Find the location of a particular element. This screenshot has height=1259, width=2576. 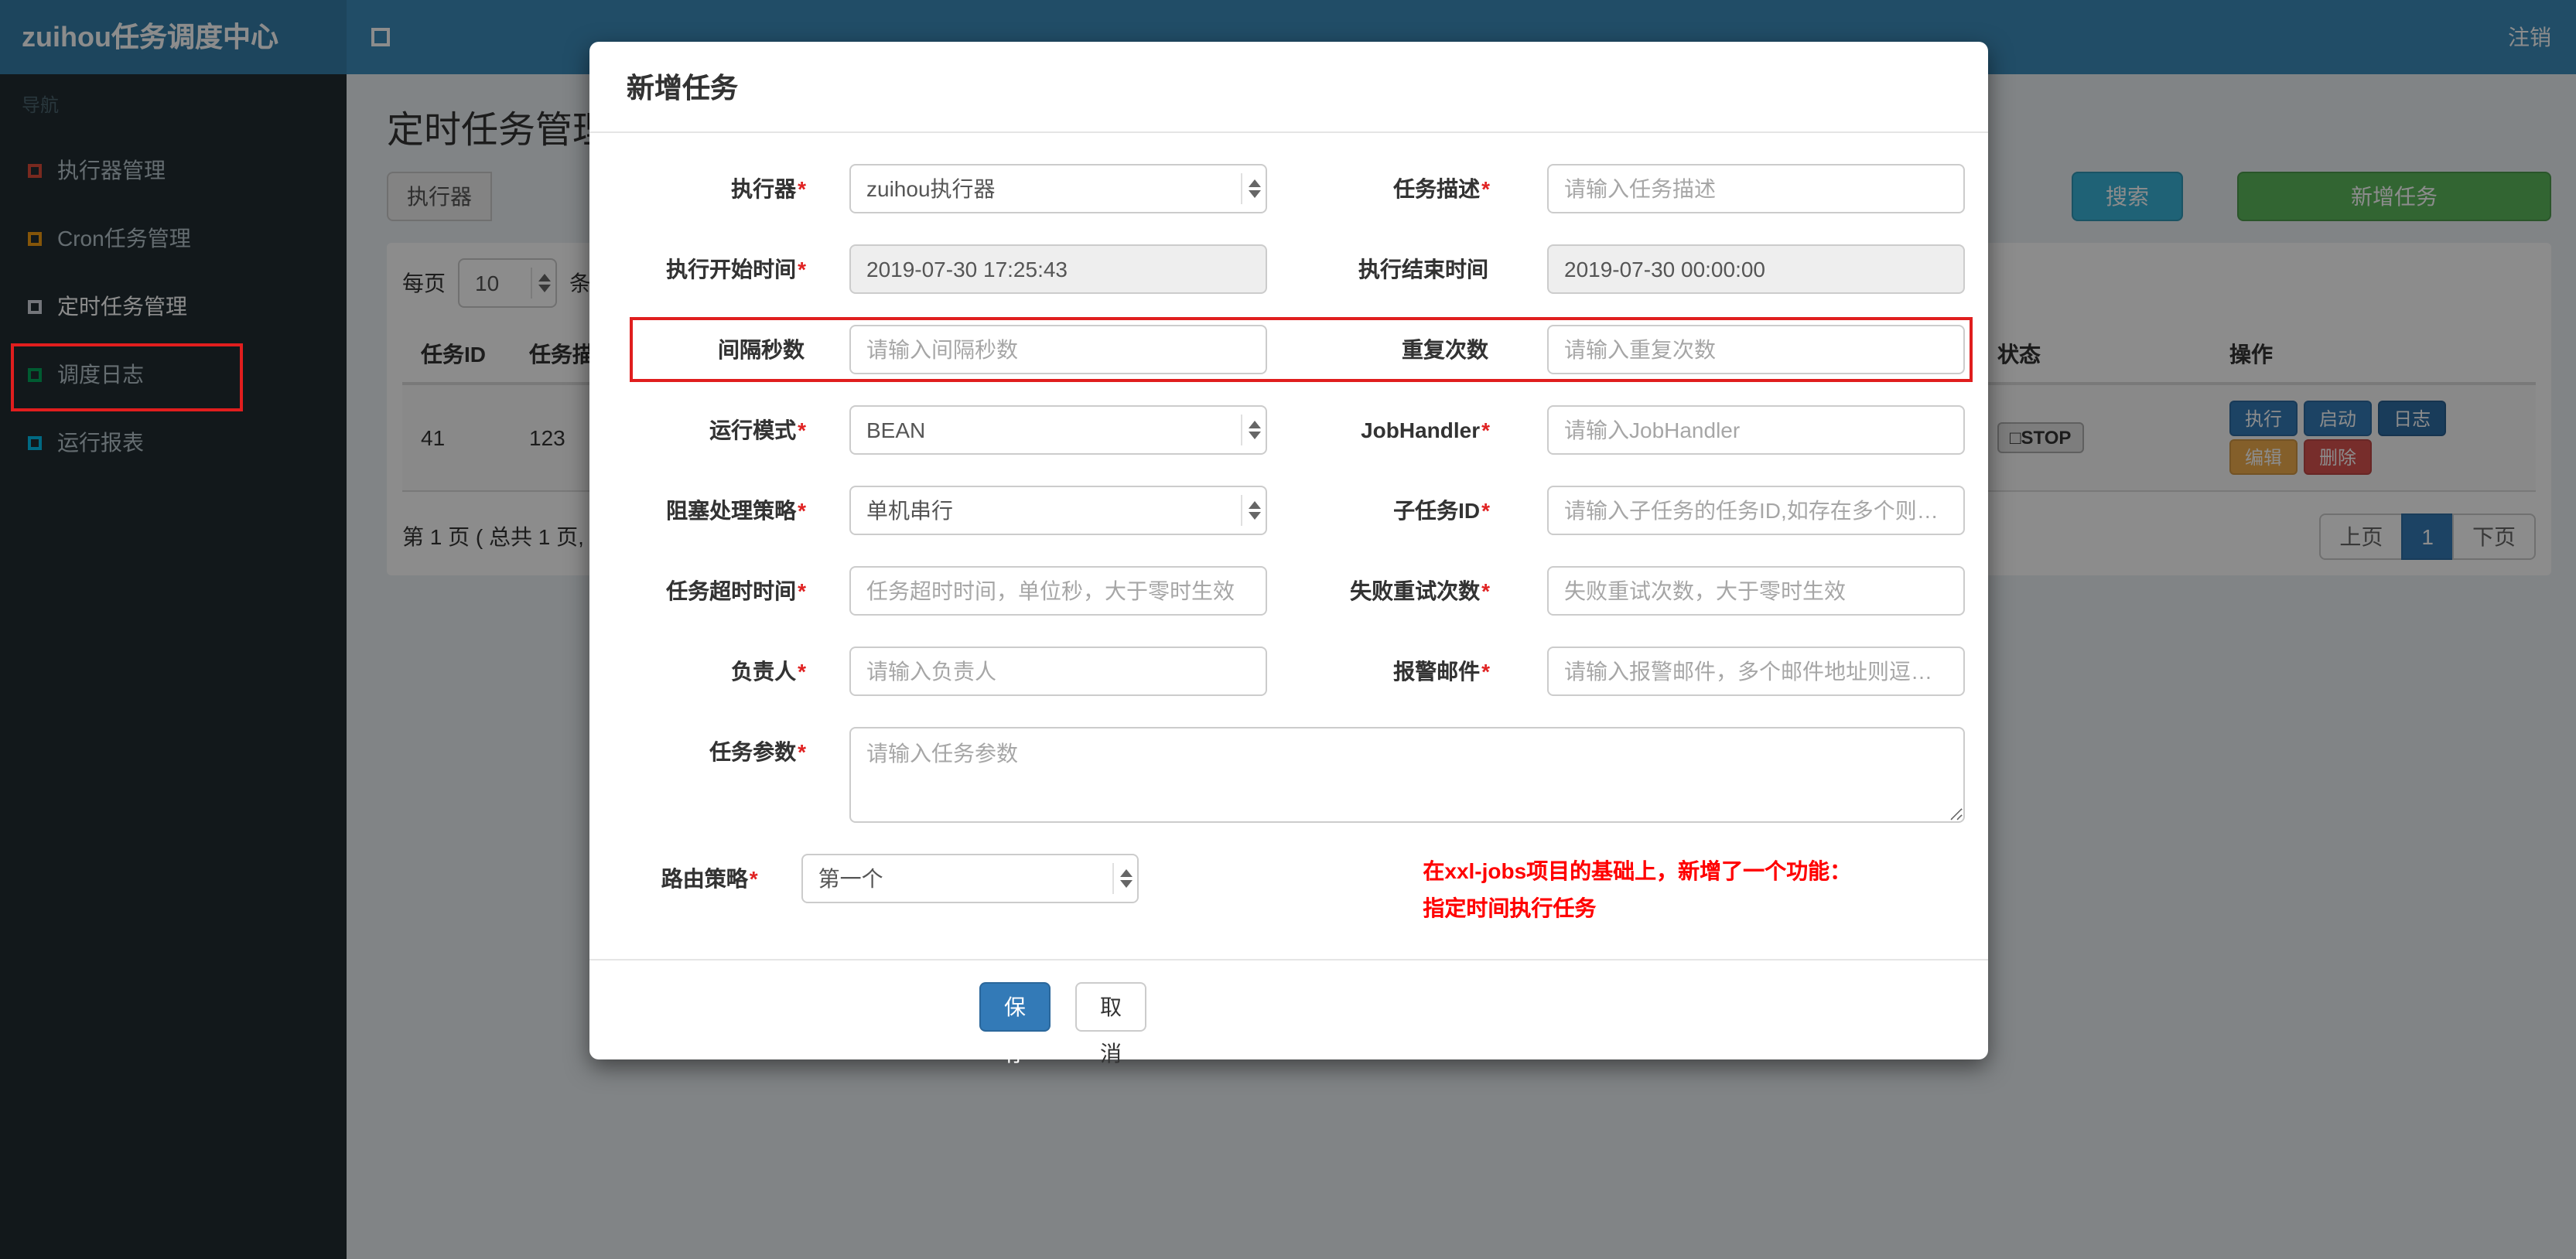

label-text: 间隔秒数 is located at coordinates (761, 349).